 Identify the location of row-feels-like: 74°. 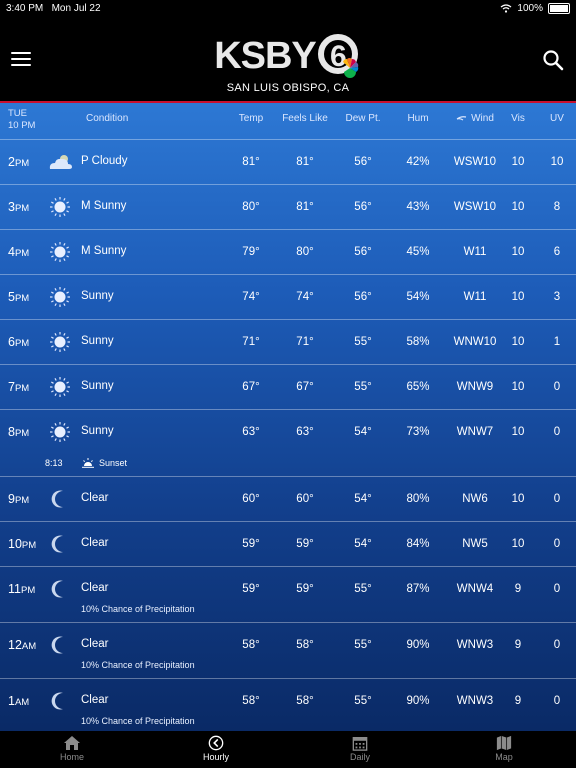
(305, 297).